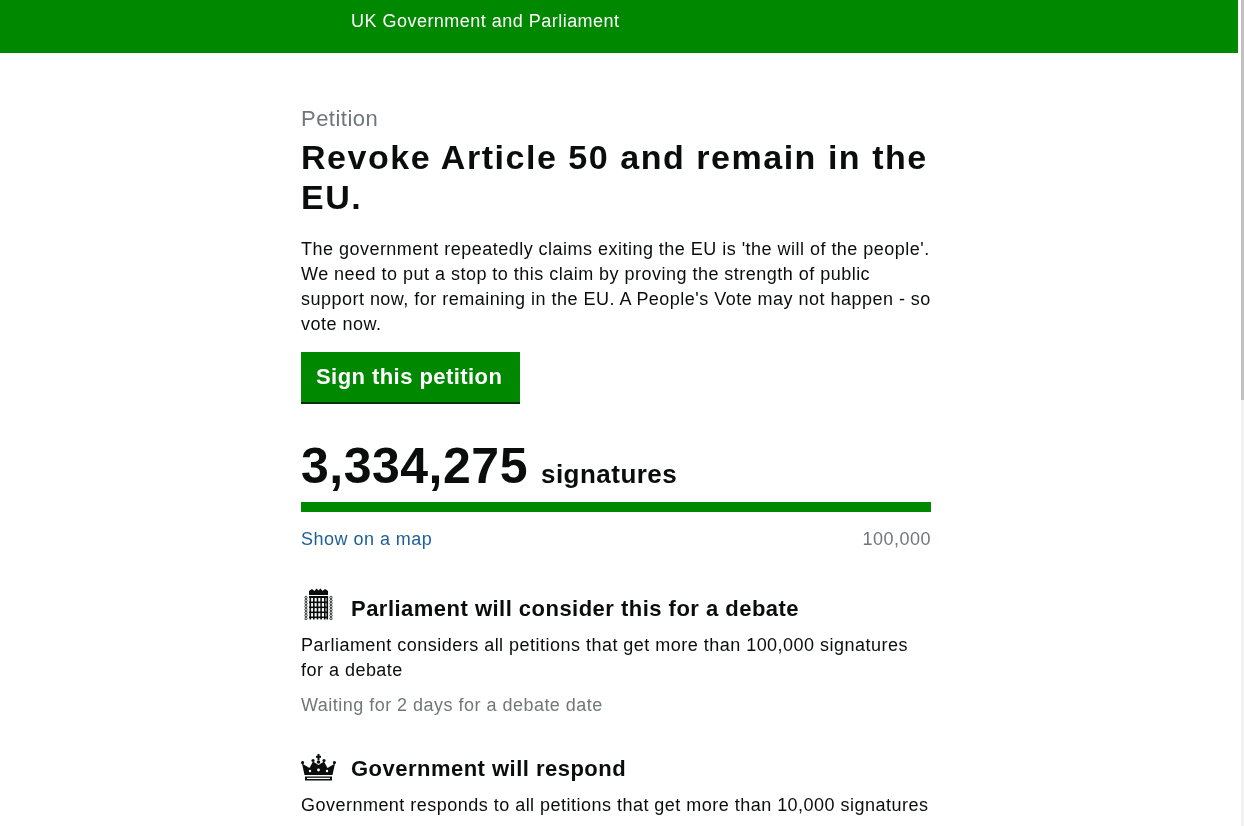 The height and width of the screenshot is (826, 1244). I want to click on petition-label: Petition, so click(340, 119).